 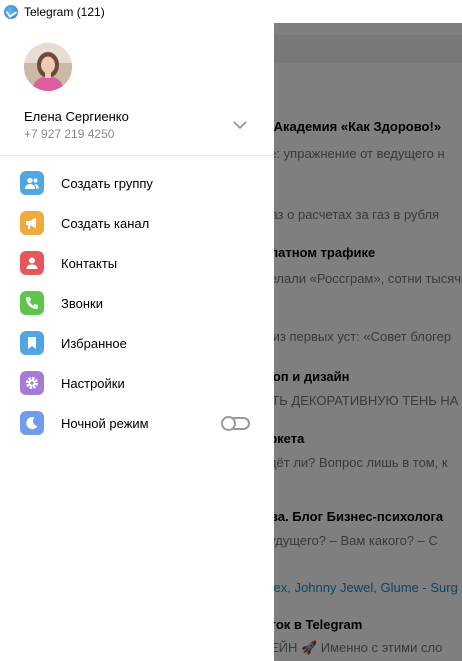 What do you see at coordinates (11, 11) in the screenshot?
I see `telegram-logo-icon` at bounding box center [11, 11].